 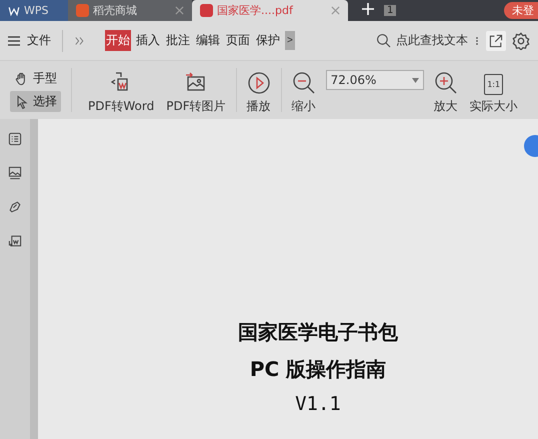 What do you see at coordinates (432, 40) in the screenshot?
I see `search-text: 点此查找文本` at bounding box center [432, 40].